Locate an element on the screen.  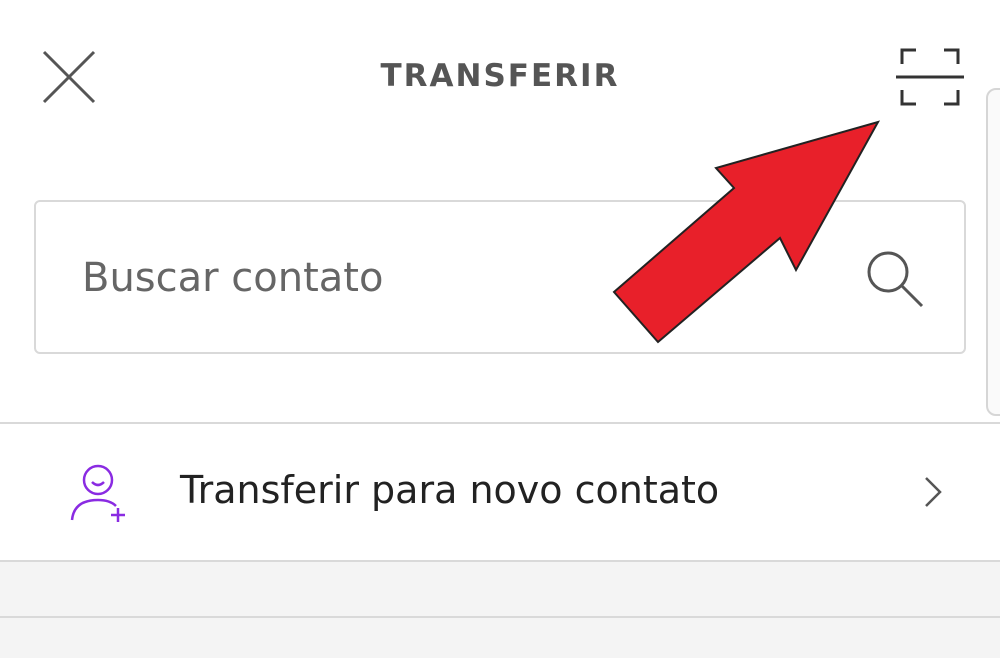
chevron-right-icon is located at coordinates (933, 492).